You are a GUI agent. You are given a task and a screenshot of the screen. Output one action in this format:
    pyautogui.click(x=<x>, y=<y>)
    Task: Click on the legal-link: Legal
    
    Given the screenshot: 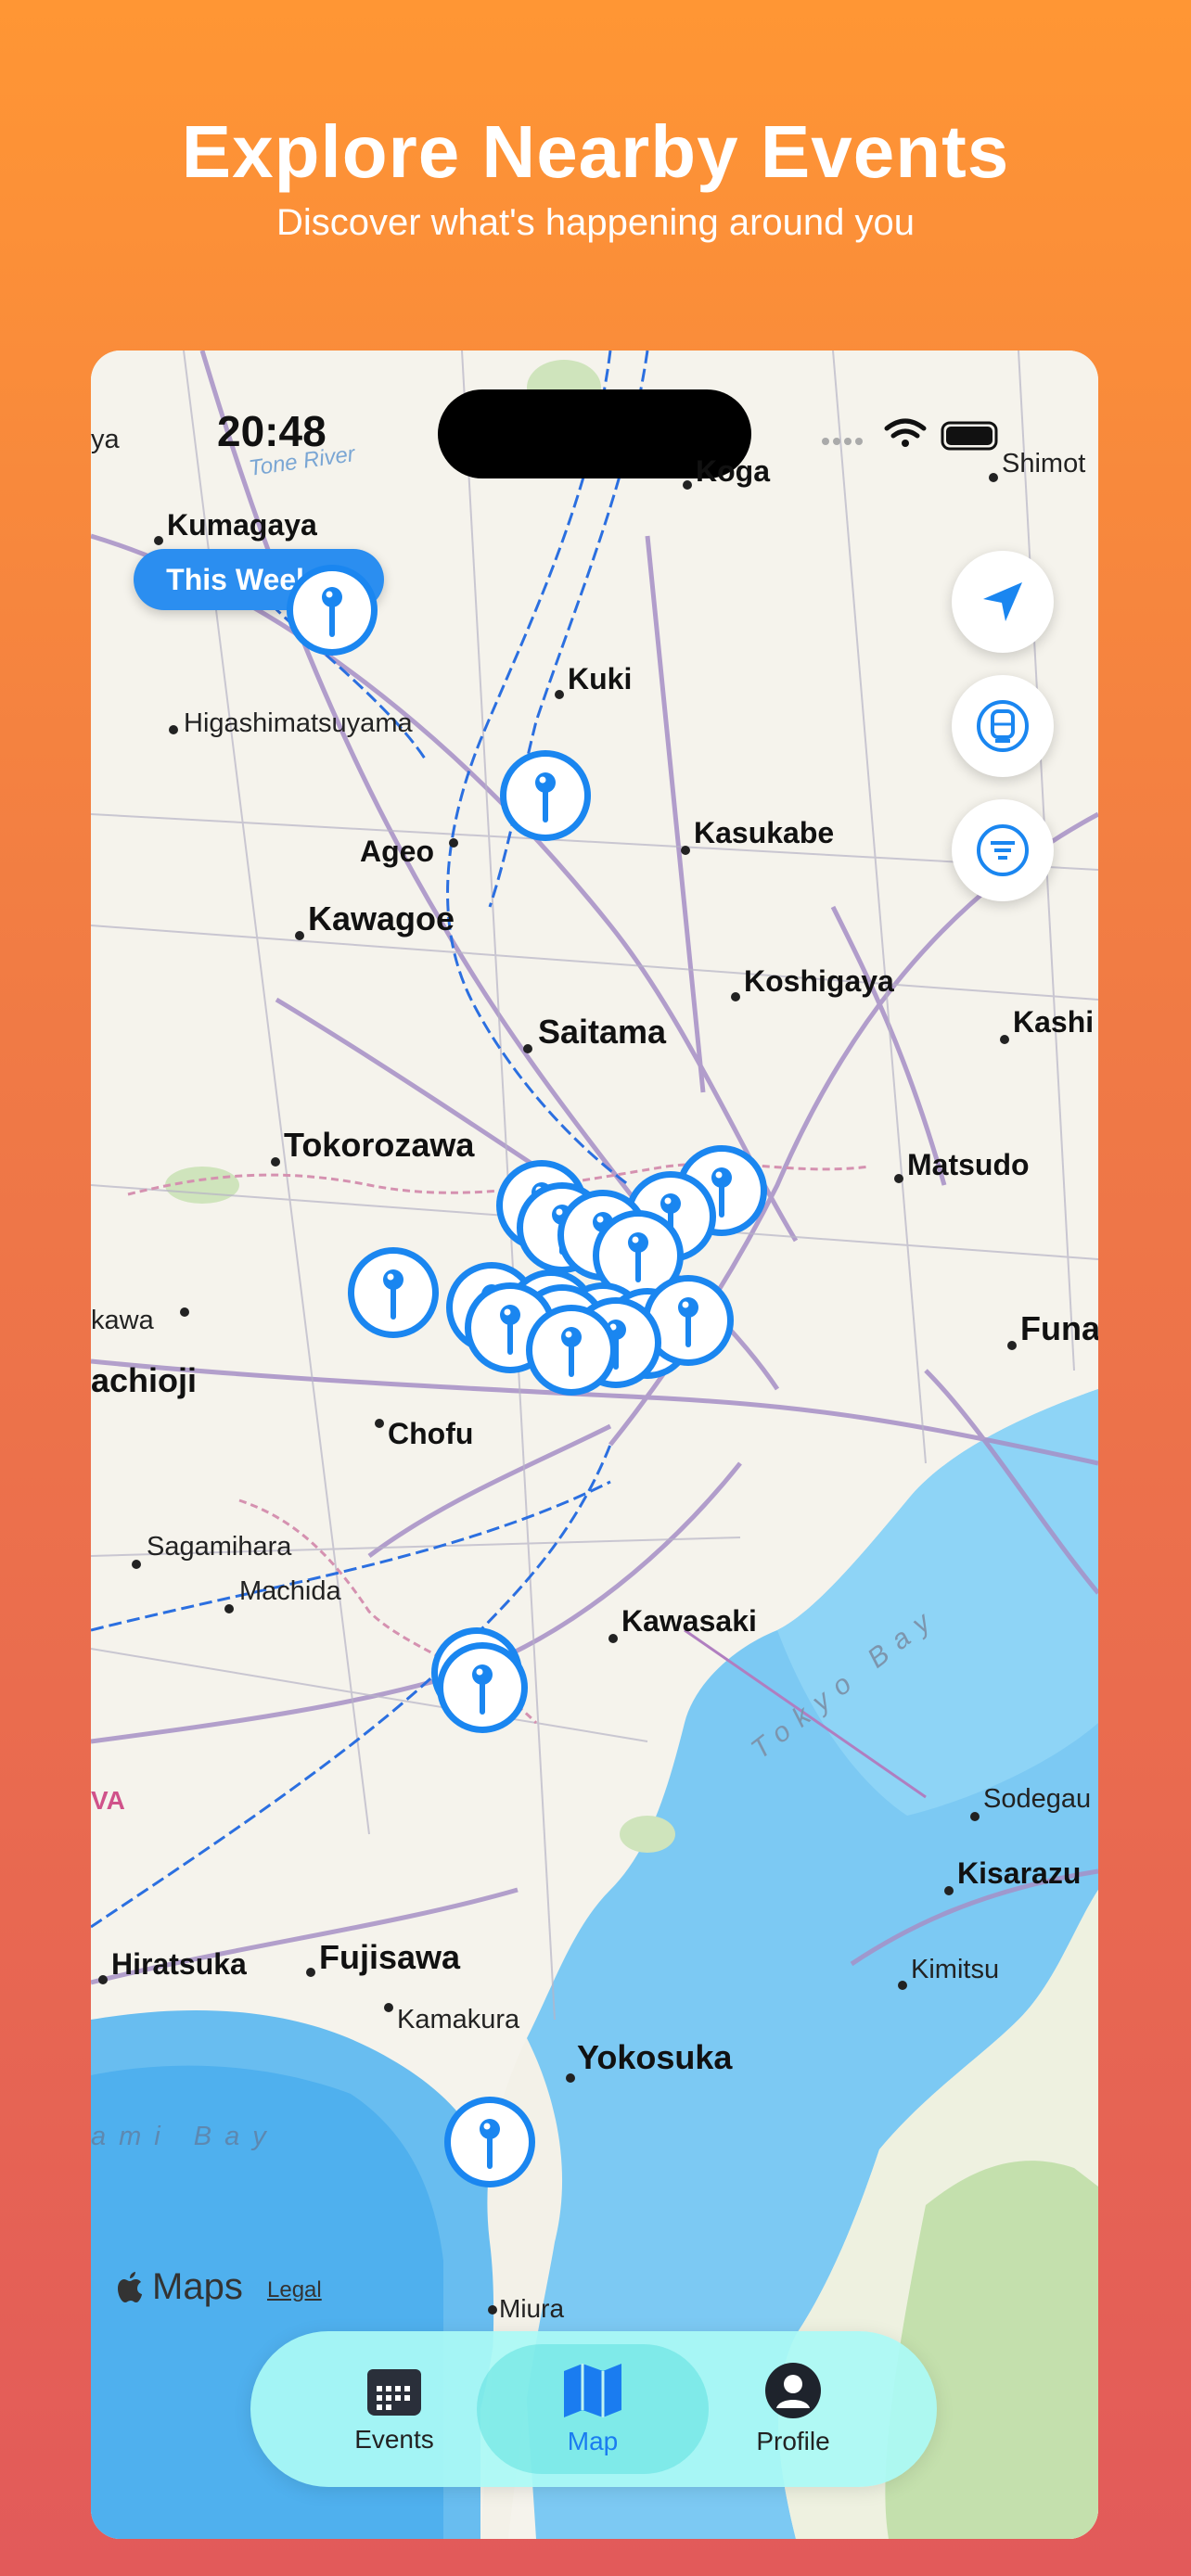 What is the action you would take?
    pyautogui.click(x=295, y=2290)
    